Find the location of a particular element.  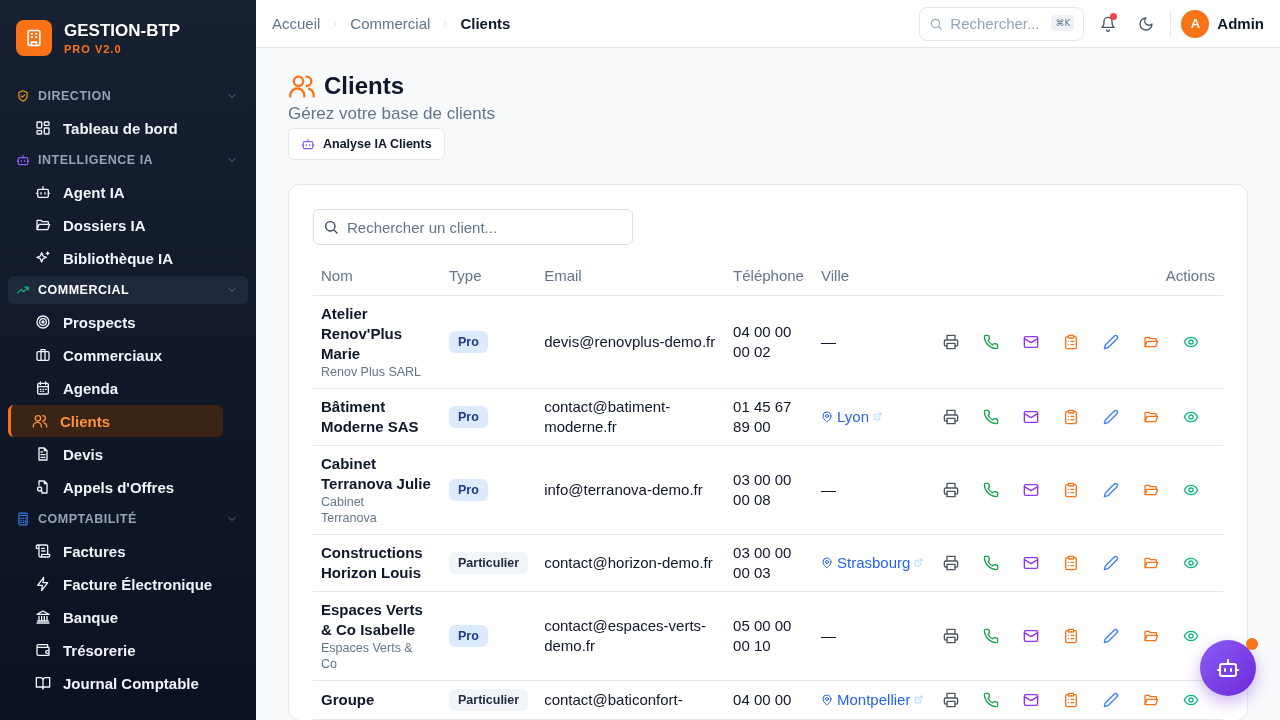

wallet-icon is located at coordinates (43, 650).